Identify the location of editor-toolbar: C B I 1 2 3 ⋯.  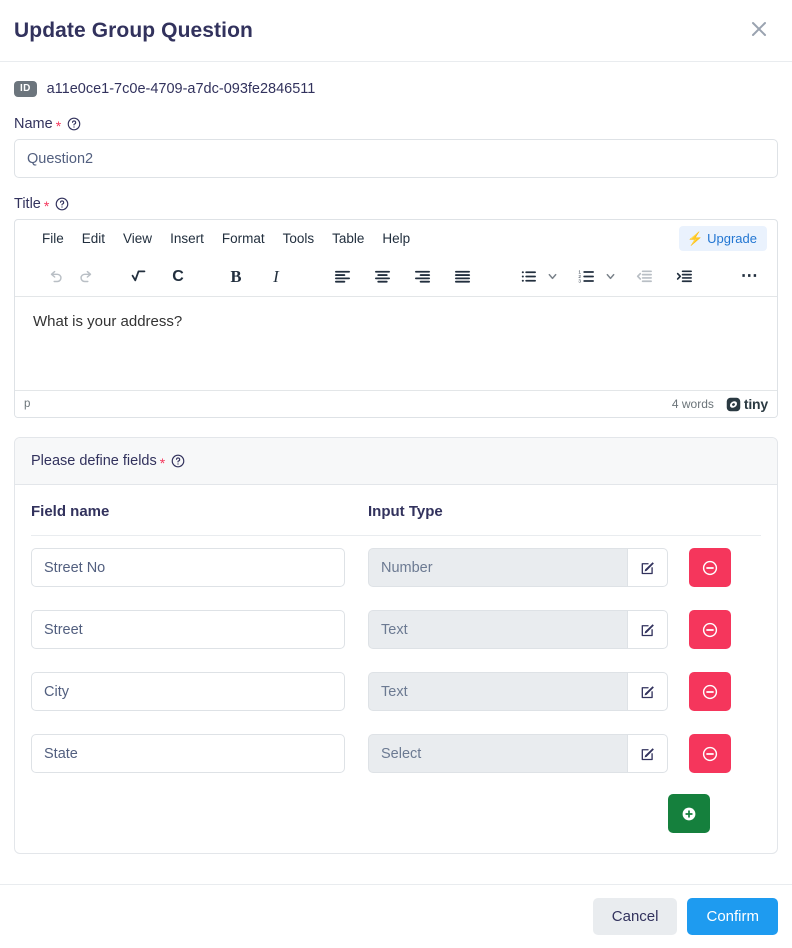
(396, 277).